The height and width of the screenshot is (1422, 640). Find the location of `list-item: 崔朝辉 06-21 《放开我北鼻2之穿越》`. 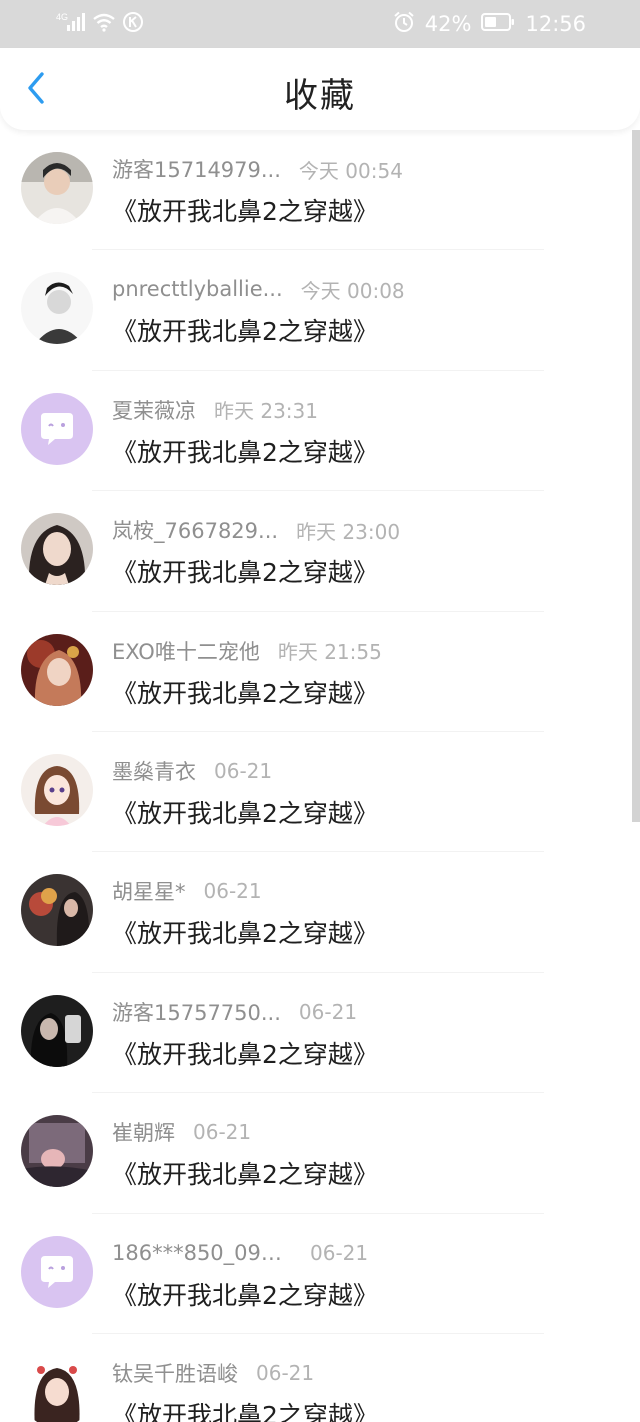

list-item: 崔朝辉 06-21 《放开我北鼻2之穿越》 is located at coordinates (320, 1153).